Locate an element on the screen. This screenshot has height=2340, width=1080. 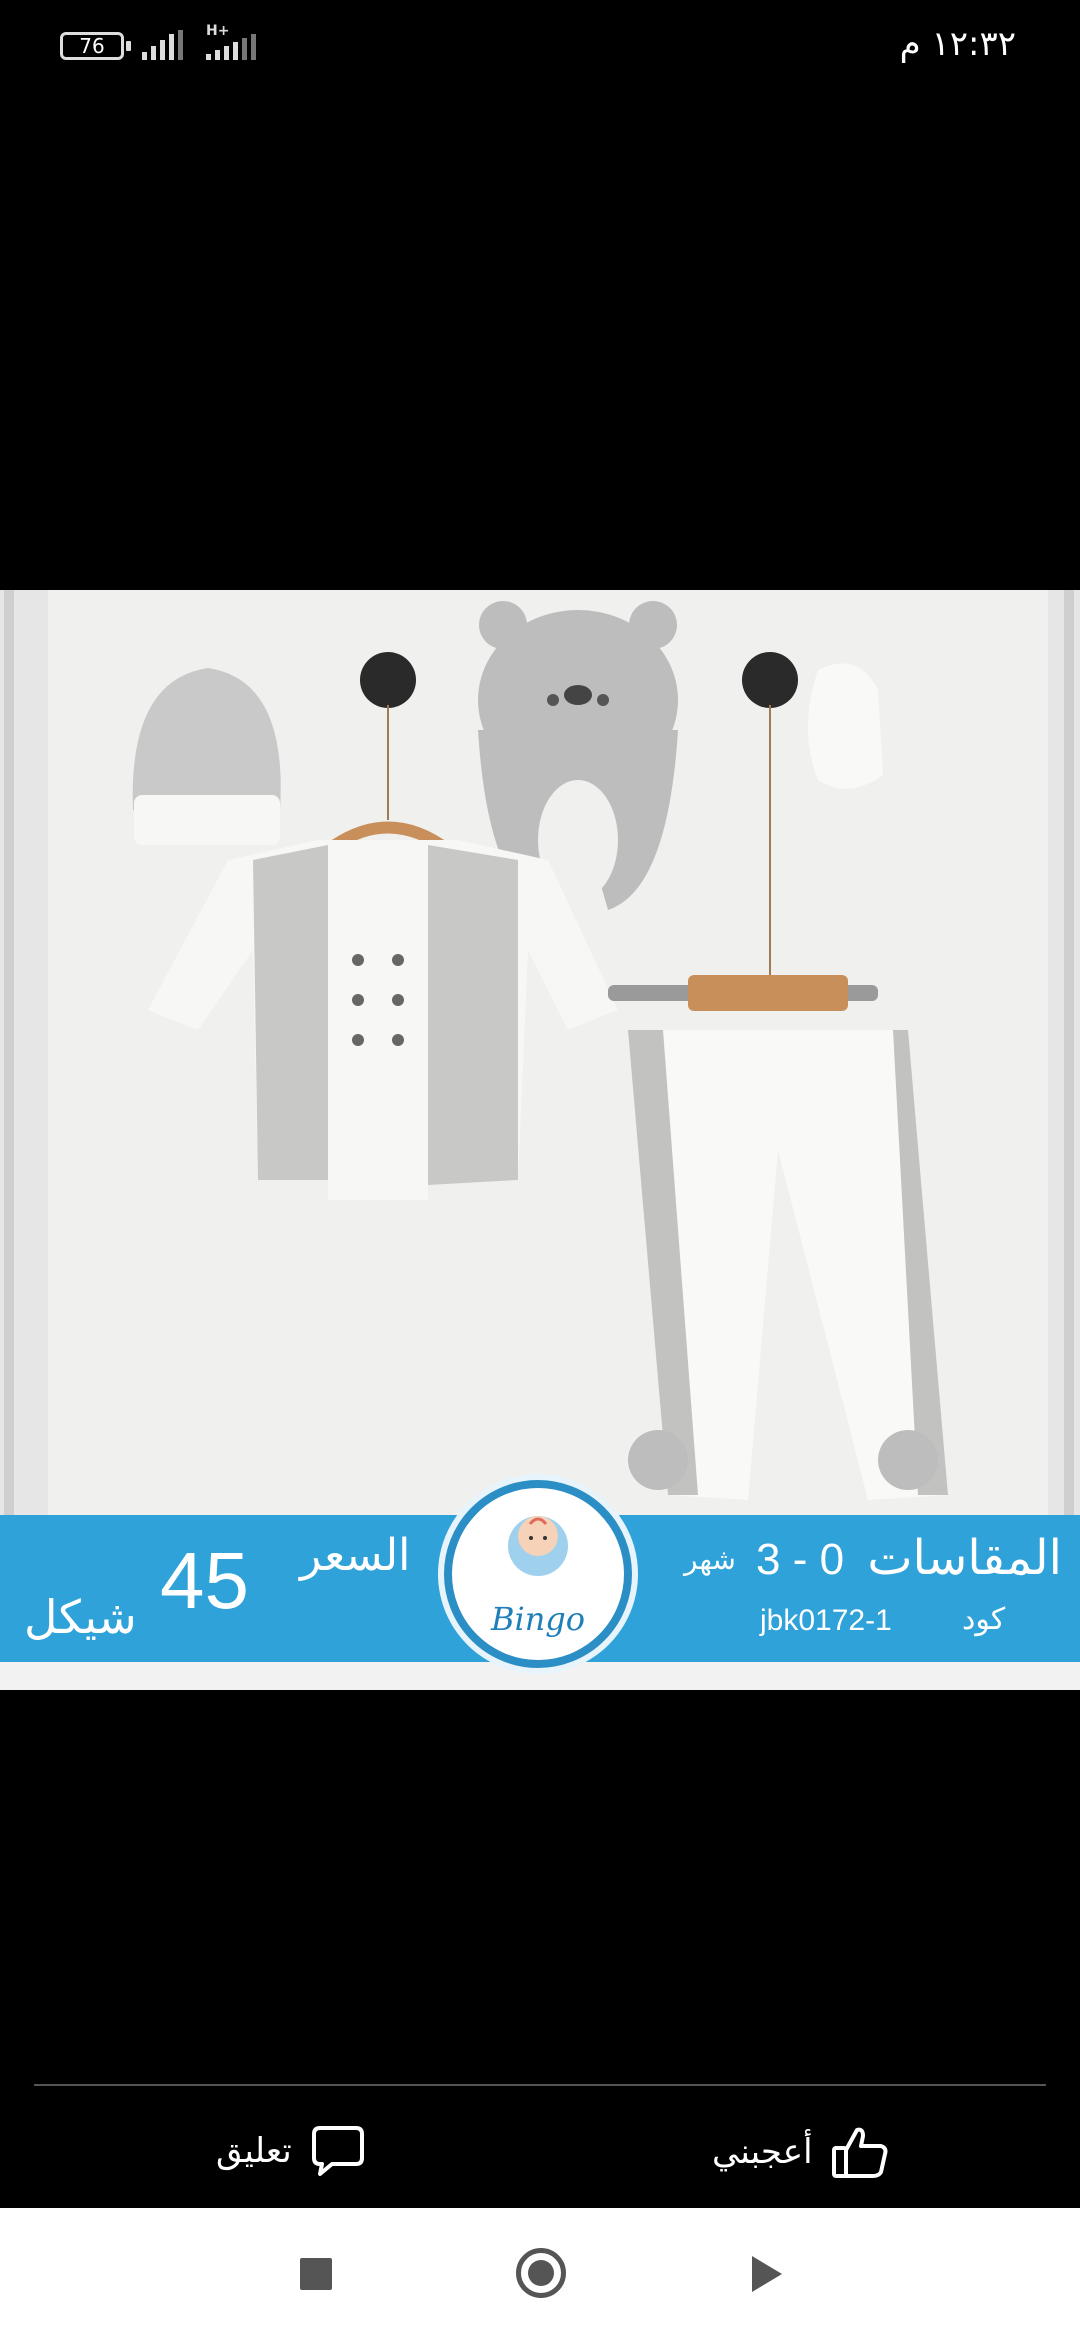
signal-icon is located at coordinates (162, 45).